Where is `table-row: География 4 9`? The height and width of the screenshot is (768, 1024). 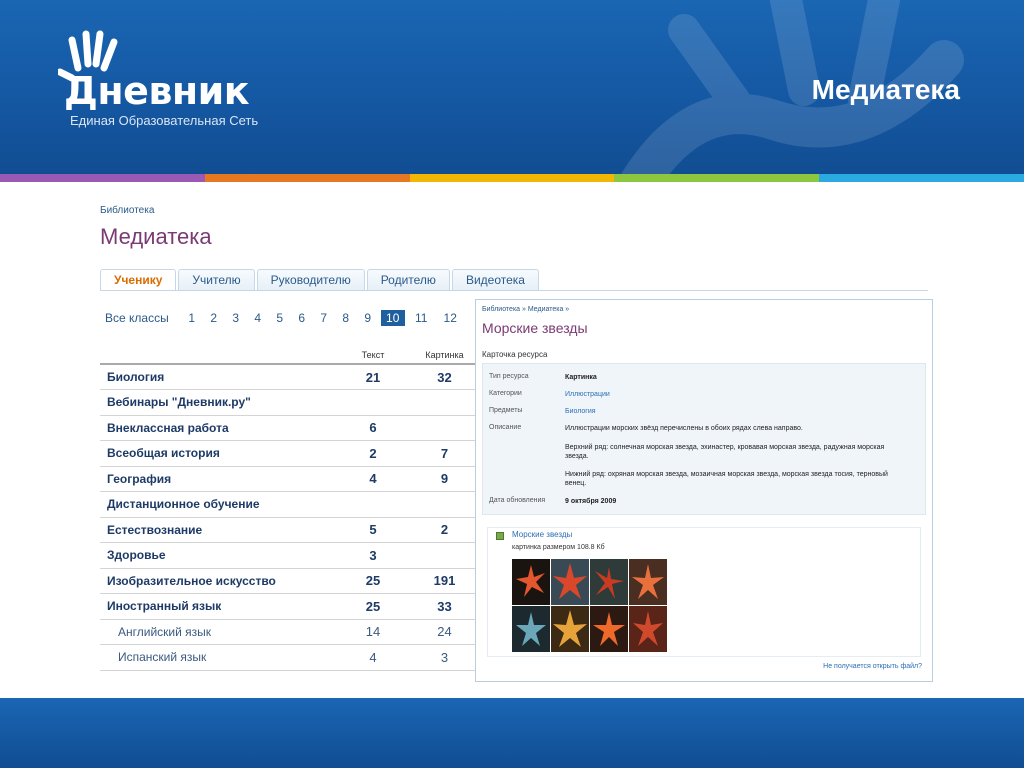
table-row: География 4 9 is located at coordinates (288, 479).